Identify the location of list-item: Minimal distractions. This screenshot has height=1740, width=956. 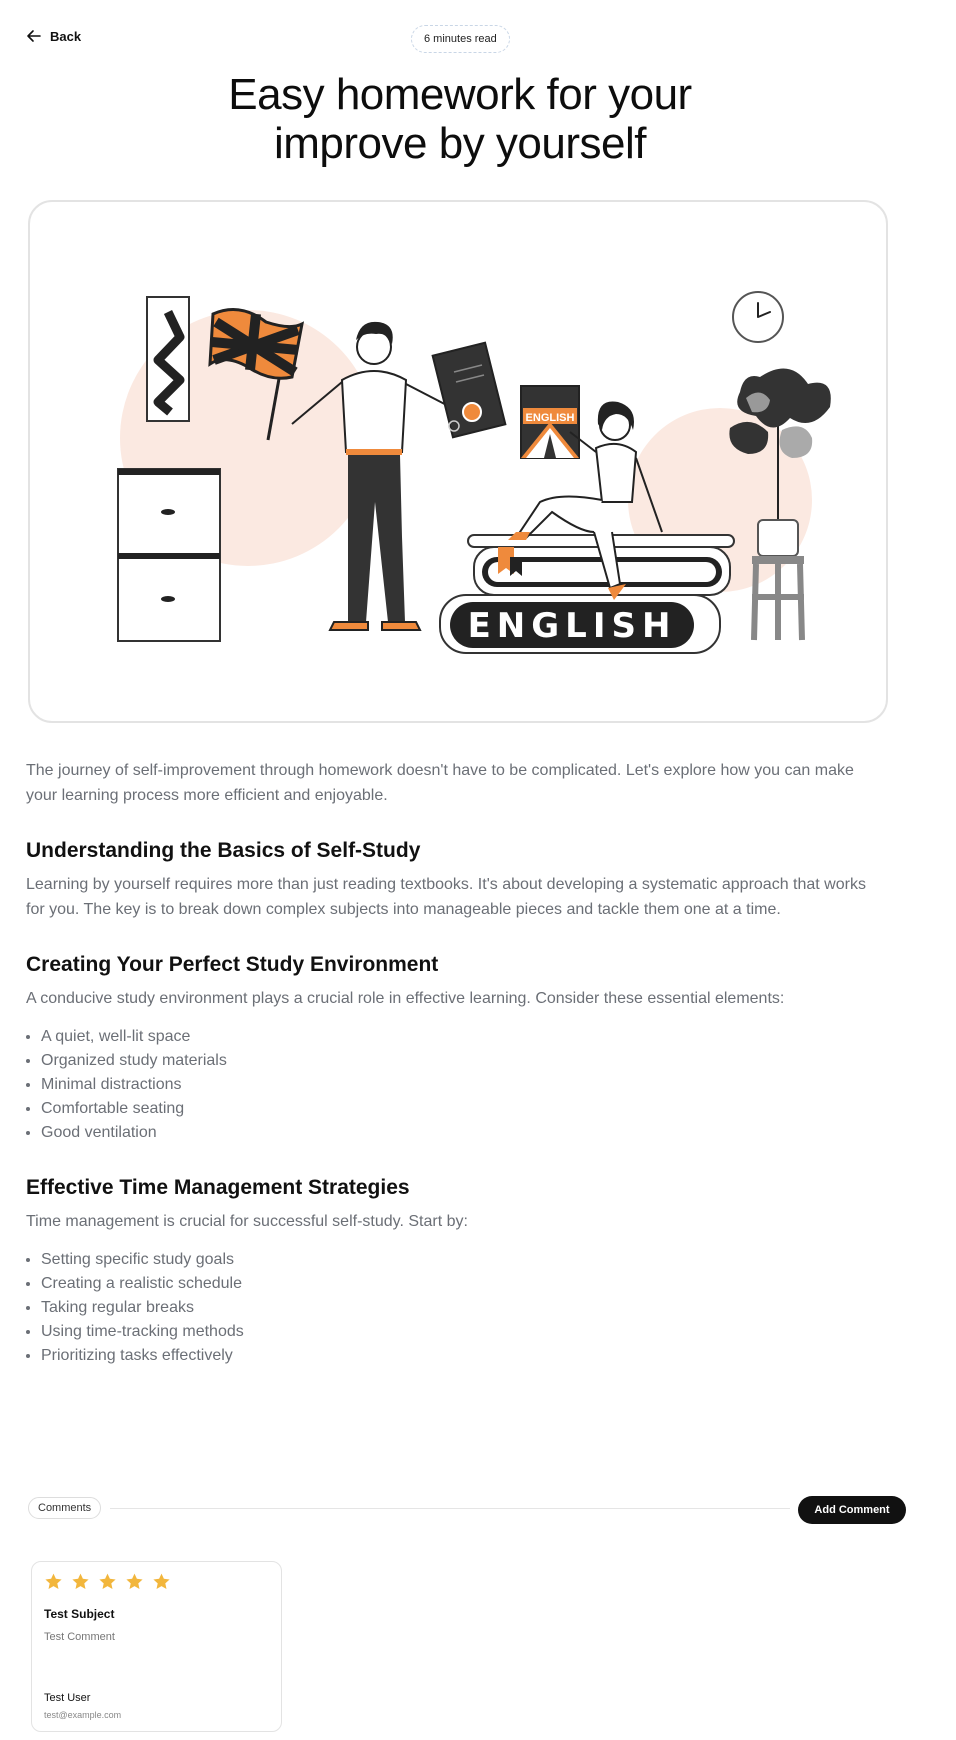
(463, 1085).